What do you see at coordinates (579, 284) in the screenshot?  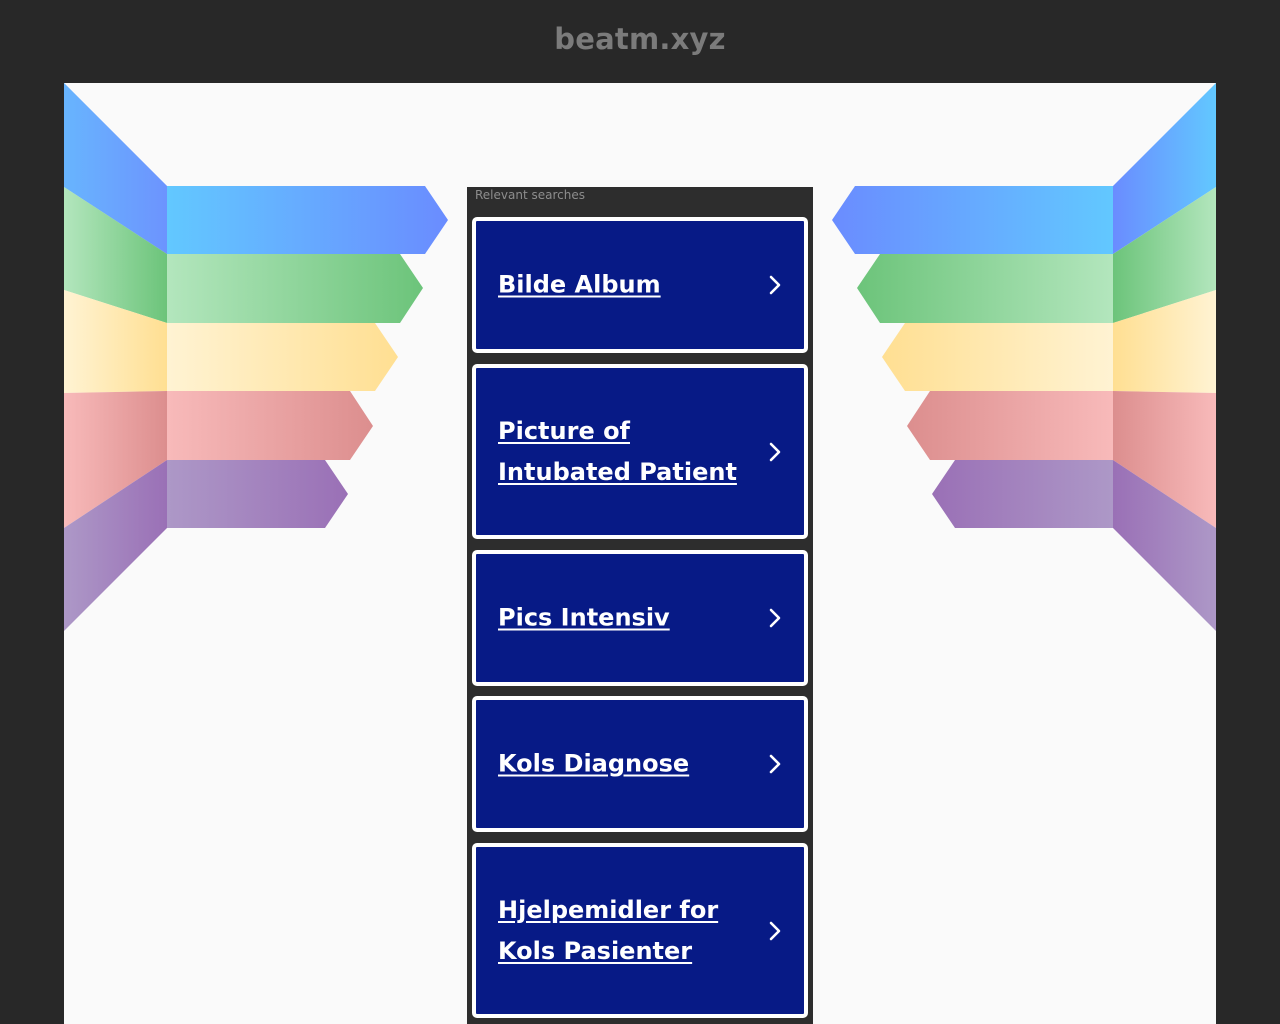 I see `search-link-label: Bilde Album` at bounding box center [579, 284].